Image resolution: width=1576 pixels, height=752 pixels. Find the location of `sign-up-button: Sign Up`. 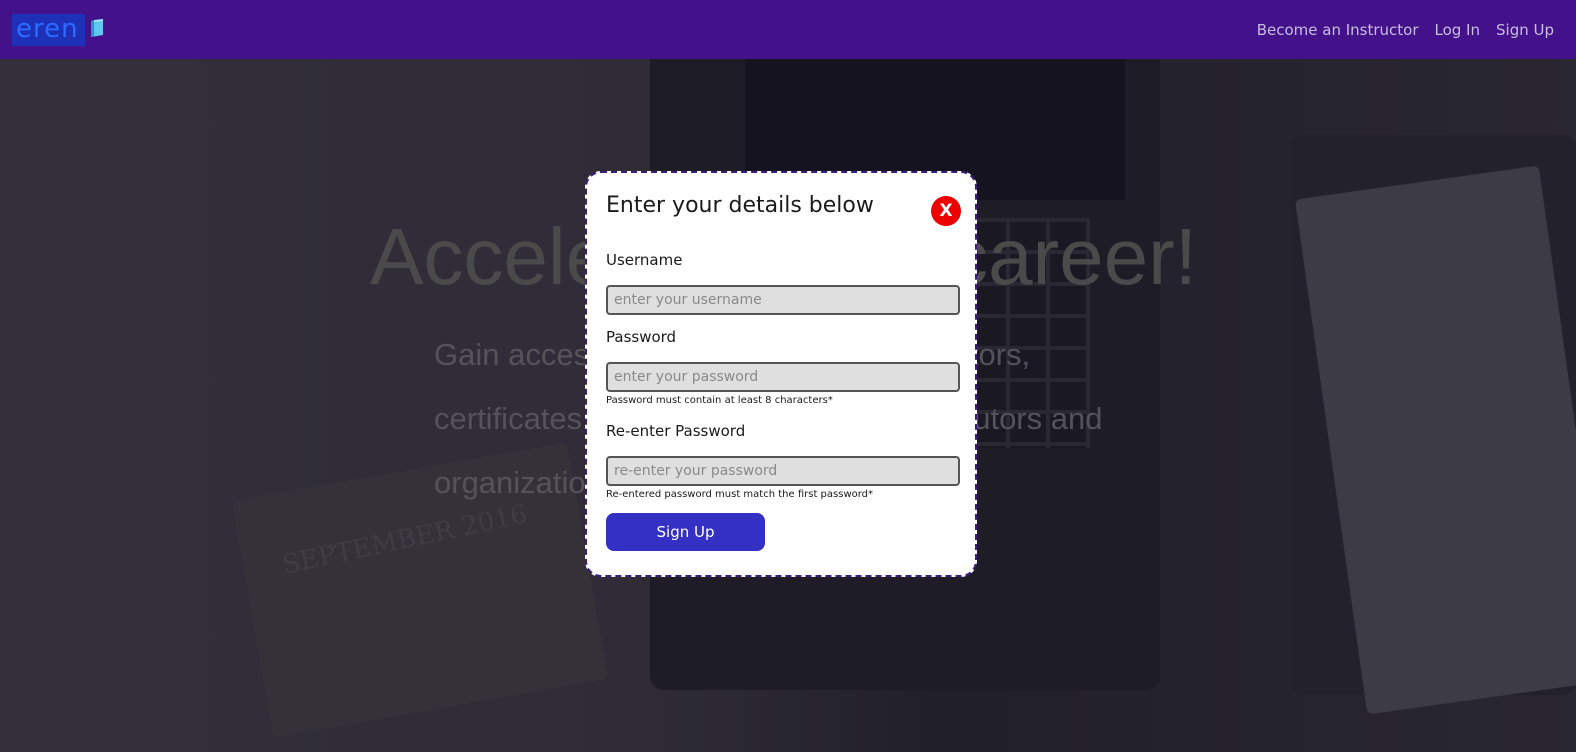

sign-up-button: Sign Up is located at coordinates (685, 532).